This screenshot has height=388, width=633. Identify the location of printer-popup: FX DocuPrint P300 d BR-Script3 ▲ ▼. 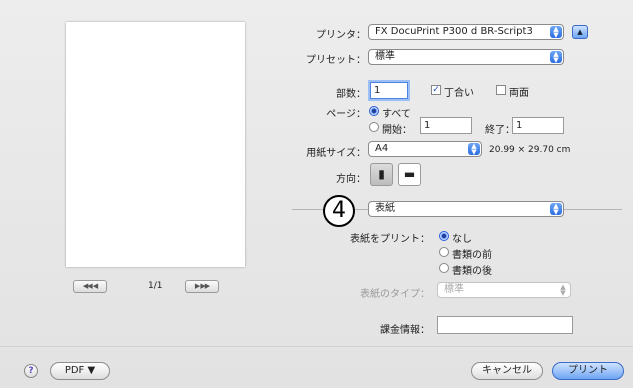
(466, 32).